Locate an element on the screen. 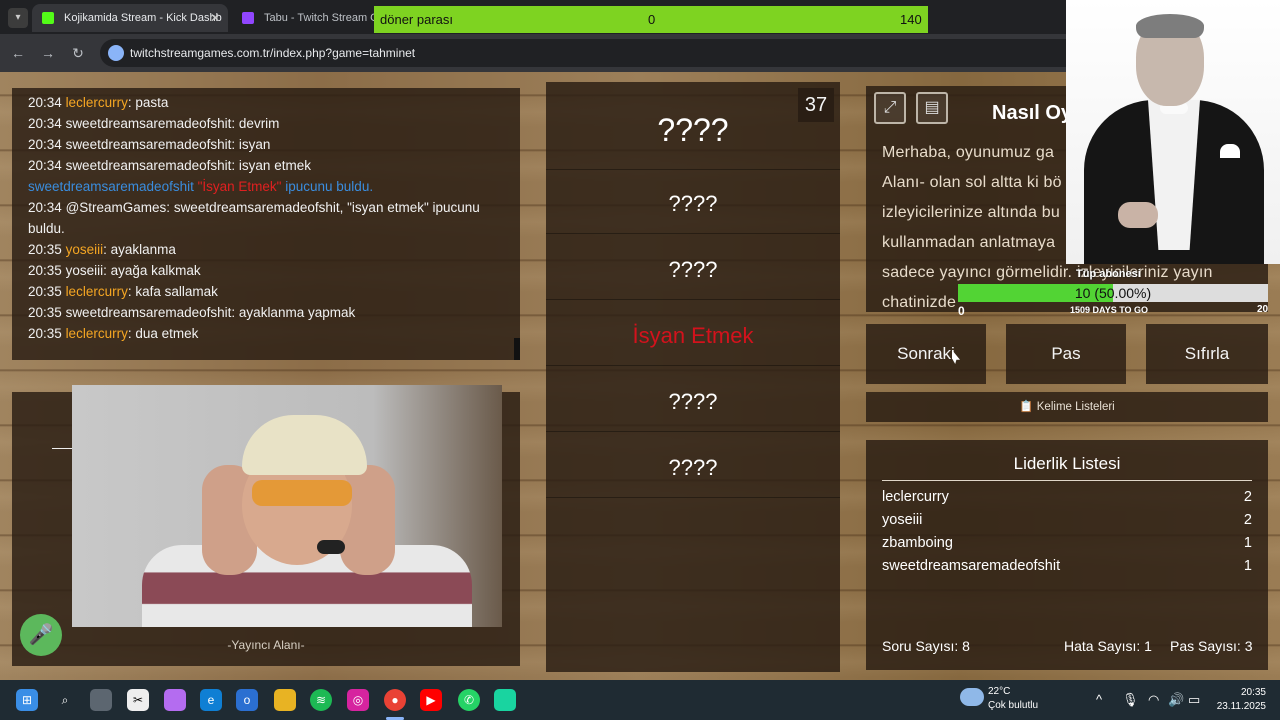  reload-icon: ↻ is located at coordinates (78, 53).